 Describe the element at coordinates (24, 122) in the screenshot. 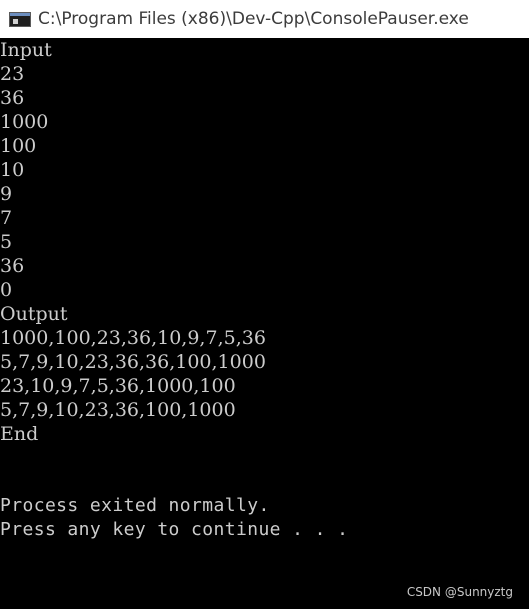

I see `console-line: 1000` at that location.